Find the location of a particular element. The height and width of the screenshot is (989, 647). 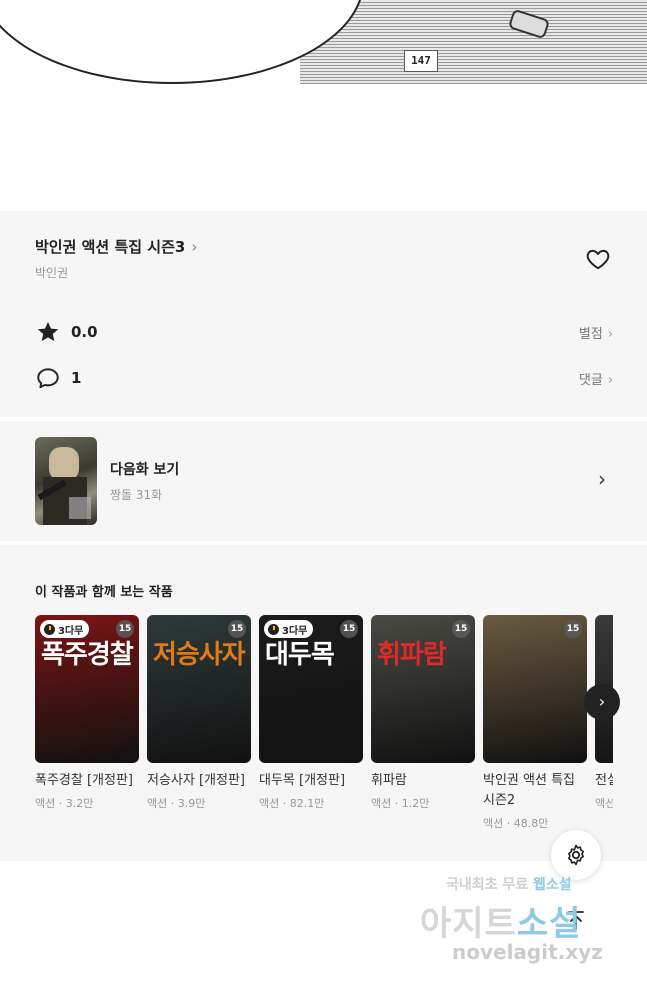

cover-title-art: 폭주경찰 is located at coordinates (87, 655).